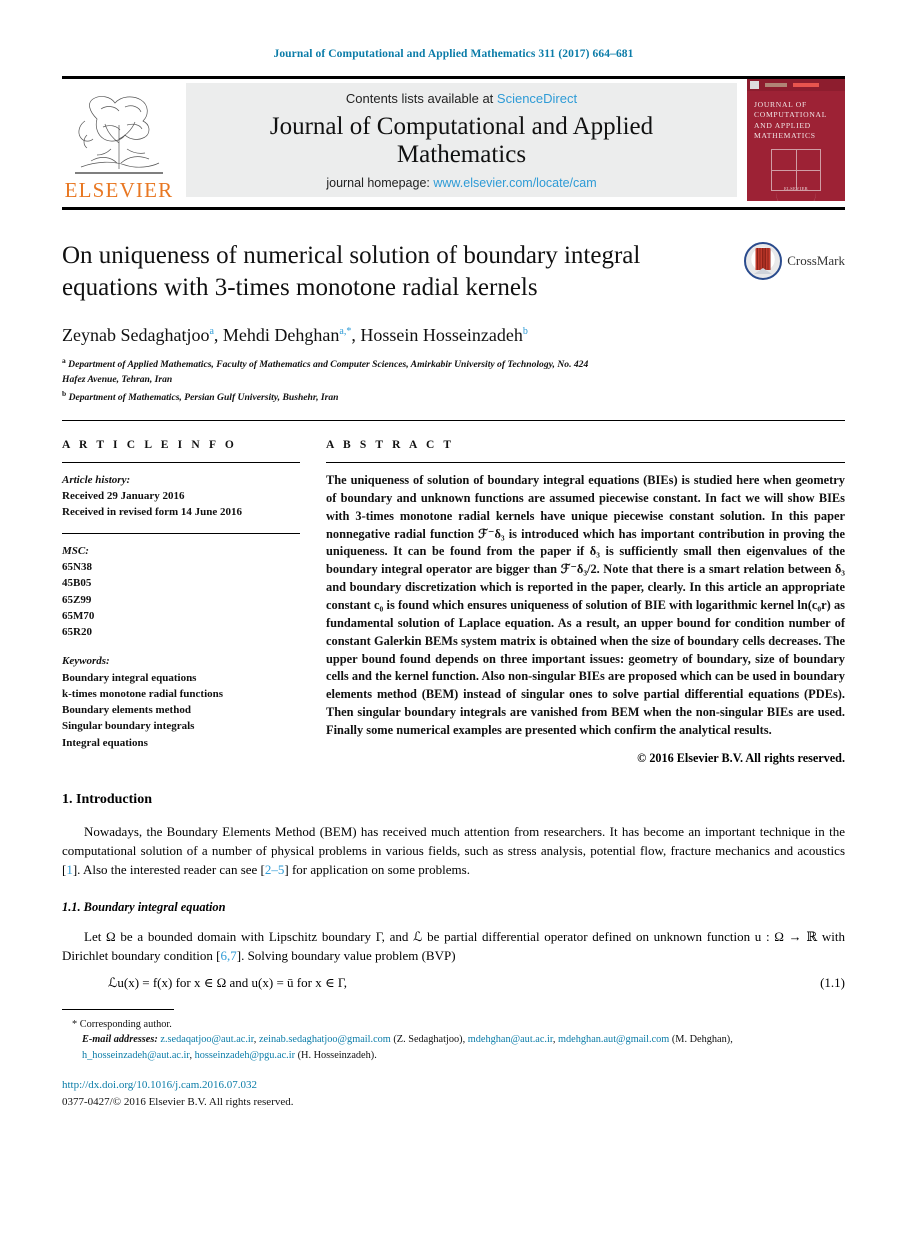  What do you see at coordinates (119, 135) in the screenshot?
I see `elsevier-tree-icon` at bounding box center [119, 135].